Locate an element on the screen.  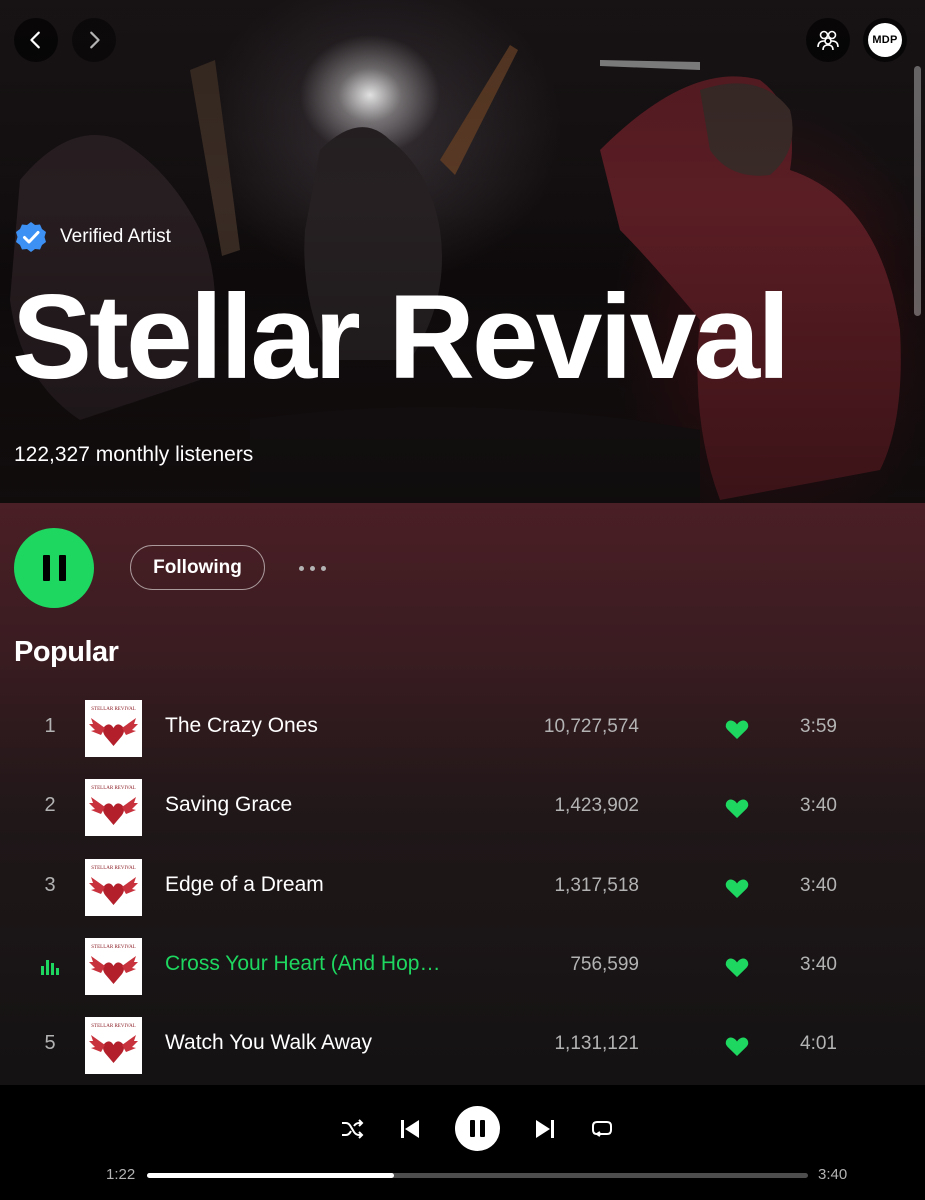
monthly-listeners: 122,327 monthly listeners is located at coordinates (134, 454).